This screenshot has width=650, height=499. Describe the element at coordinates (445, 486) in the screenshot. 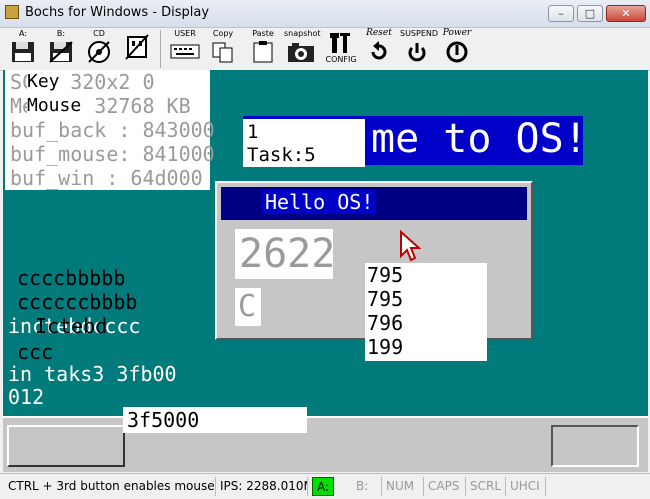

I see `caps-lock-indicator: CAPS` at that location.